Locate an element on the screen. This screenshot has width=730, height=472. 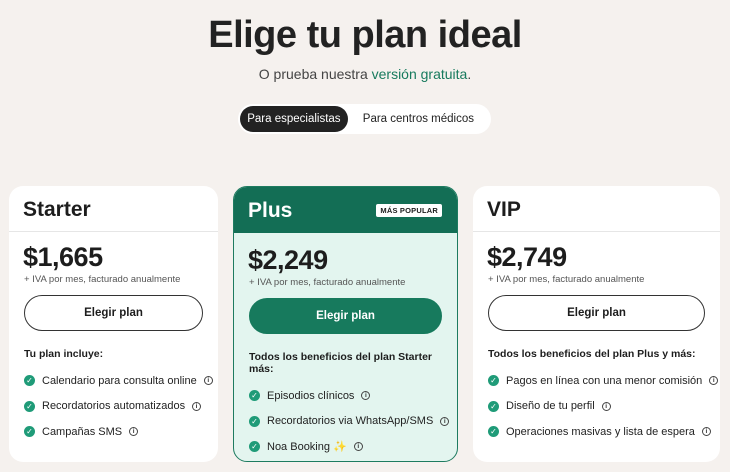
free-version-link: versión gratuita is located at coordinates (420, 74).